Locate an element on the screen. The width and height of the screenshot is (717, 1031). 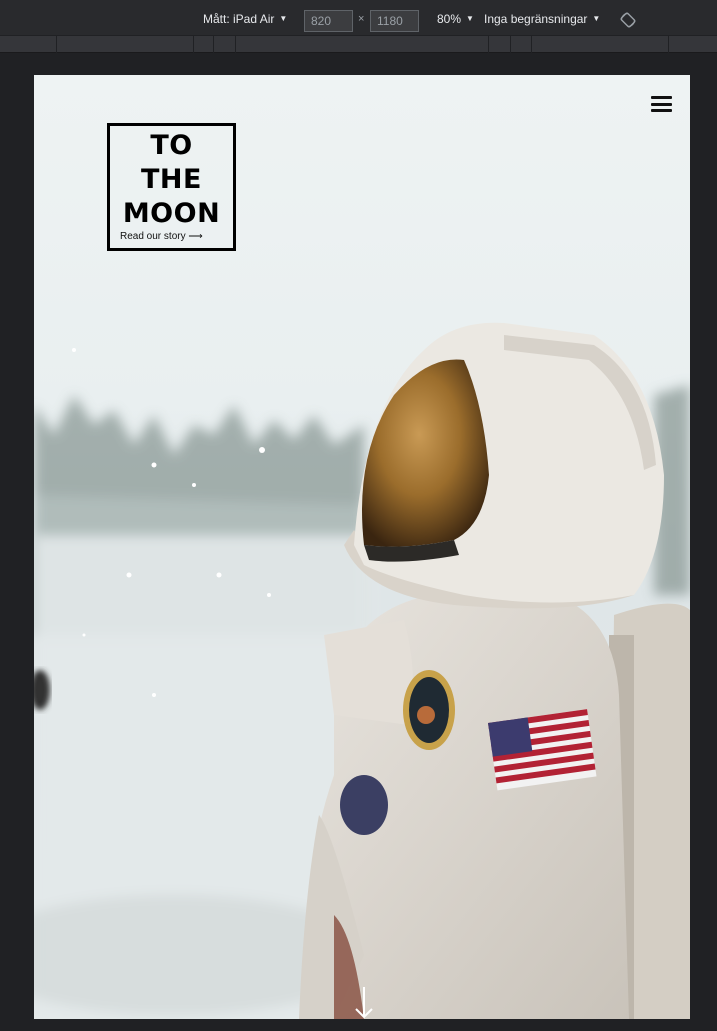
throttle-select: Inga begränsningar ▼ is located at coordinates (542, 19).